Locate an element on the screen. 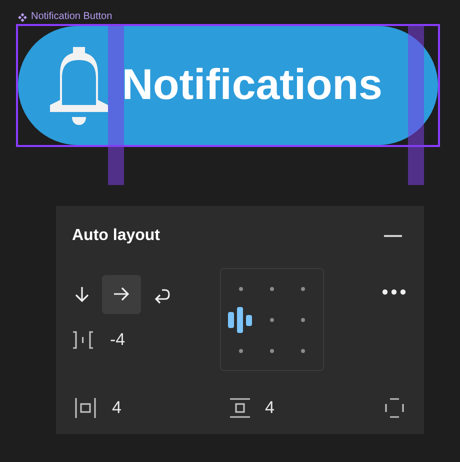  component-label: Notification Button is located at coordinates (71, 17).